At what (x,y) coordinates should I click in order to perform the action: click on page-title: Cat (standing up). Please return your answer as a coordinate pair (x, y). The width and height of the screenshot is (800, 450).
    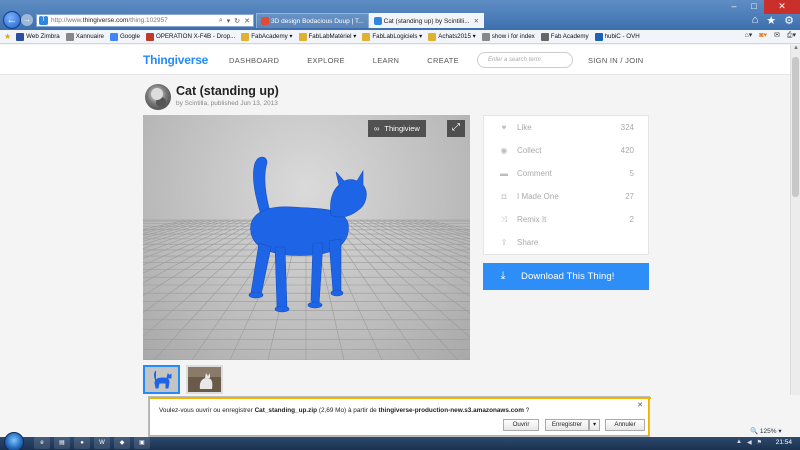
    Looking at the image, I should click on (227, 91).